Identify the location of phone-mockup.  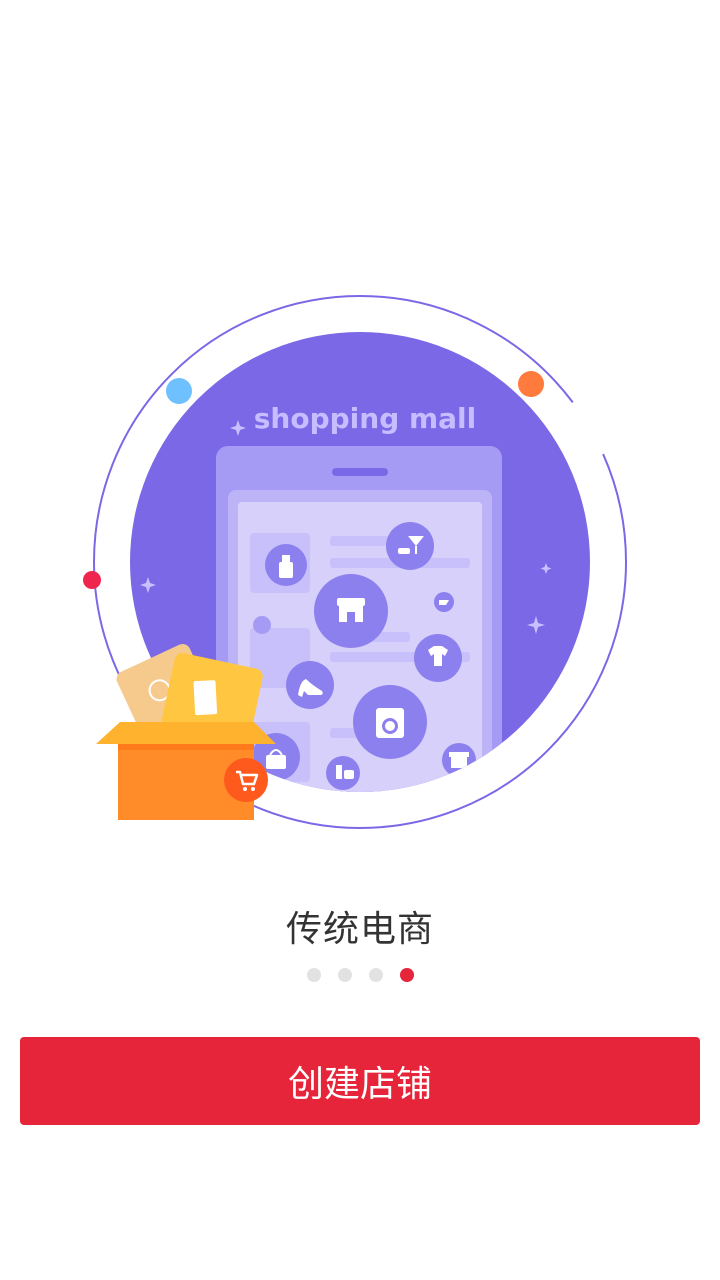
(359, 619).